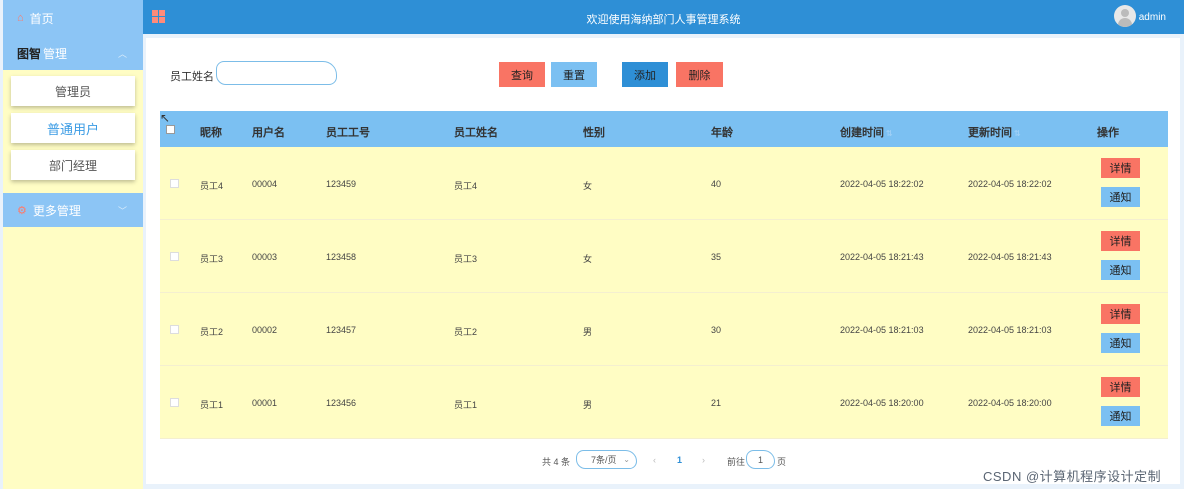  What do you see at coordinates (654, 460) in the screenshot?
I see `prev-page-icon: ‹` at bounding box center [654, 460].